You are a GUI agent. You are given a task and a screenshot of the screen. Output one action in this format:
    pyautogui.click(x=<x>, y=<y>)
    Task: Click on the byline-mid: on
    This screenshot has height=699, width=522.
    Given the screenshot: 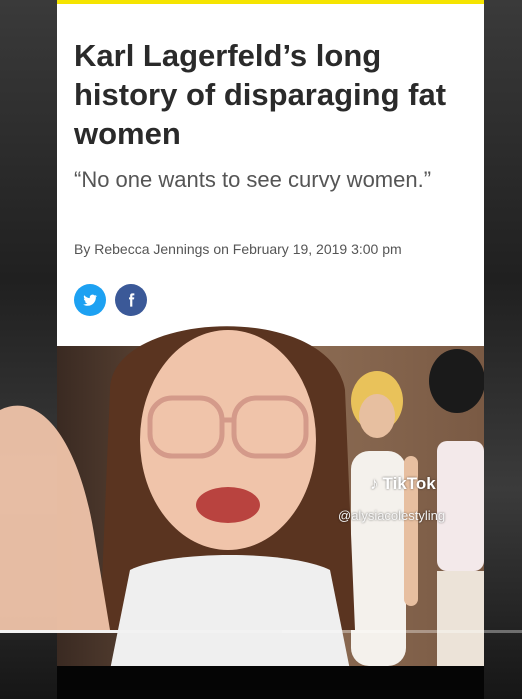 What is the action you would take?
    pyautogui.click(x=221, y=249)
    